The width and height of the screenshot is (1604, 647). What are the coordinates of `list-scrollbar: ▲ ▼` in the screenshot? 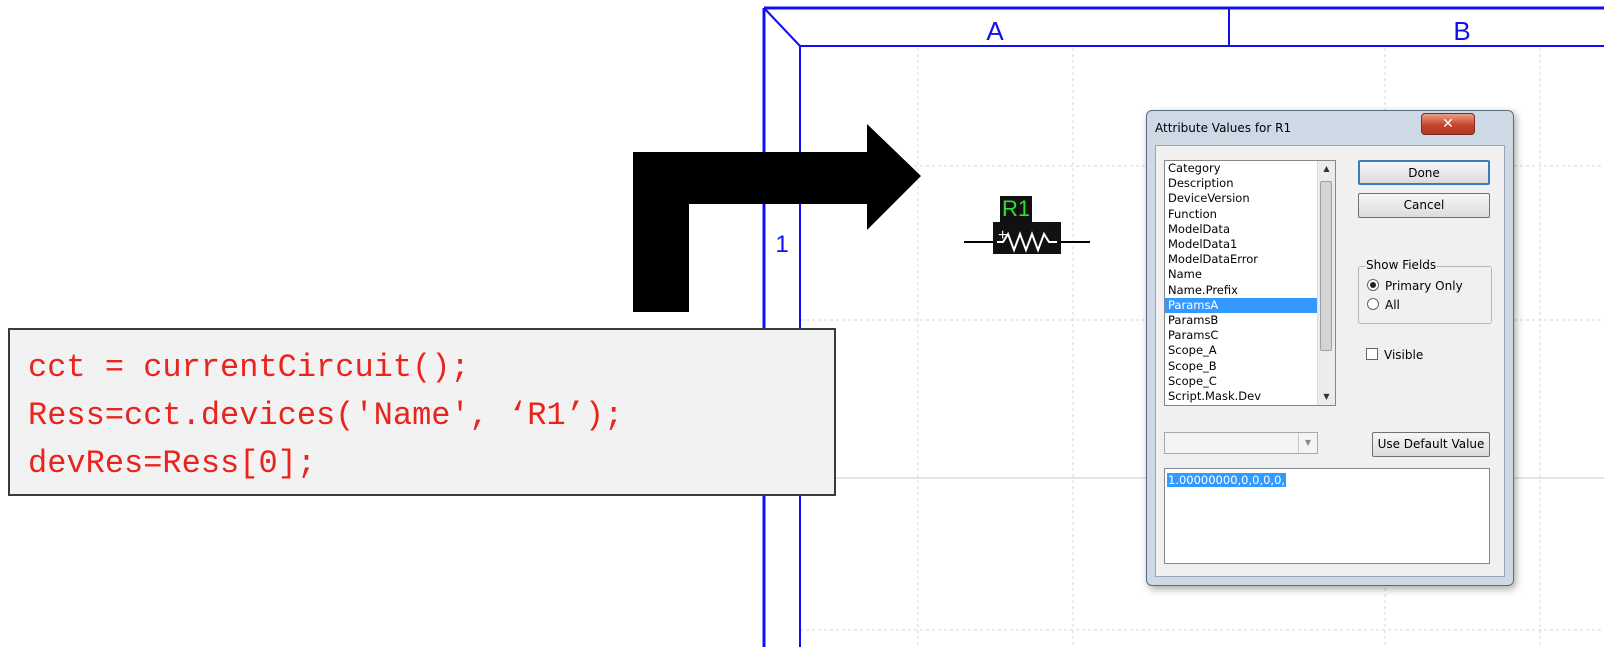 It's located at (1326, 283).